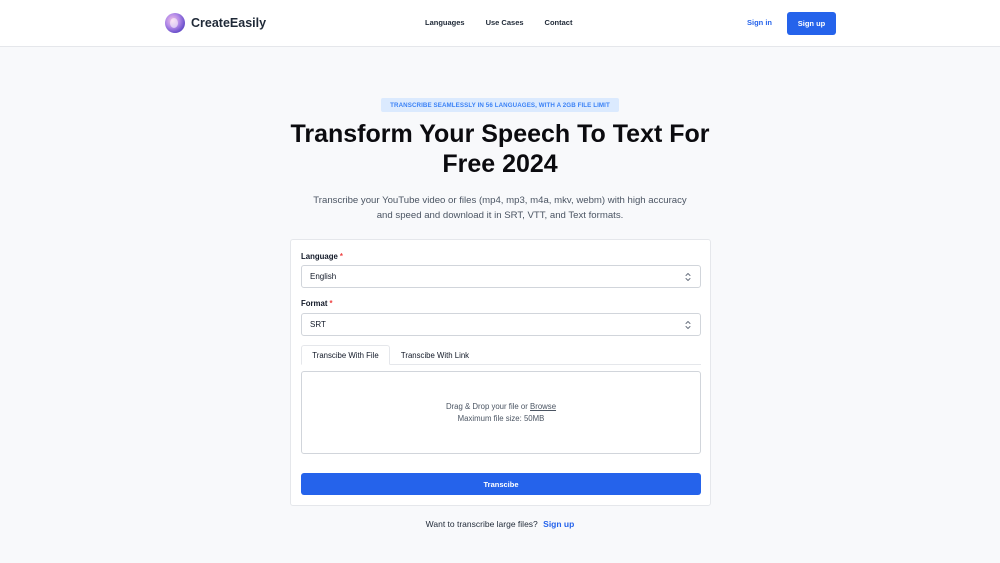 Image resolution: width=1000 pixels, height=563 pixels. Describe the element at coordinates (501, 484) in the screenshot. I see `transcribe-button: Transcibe` at that location.